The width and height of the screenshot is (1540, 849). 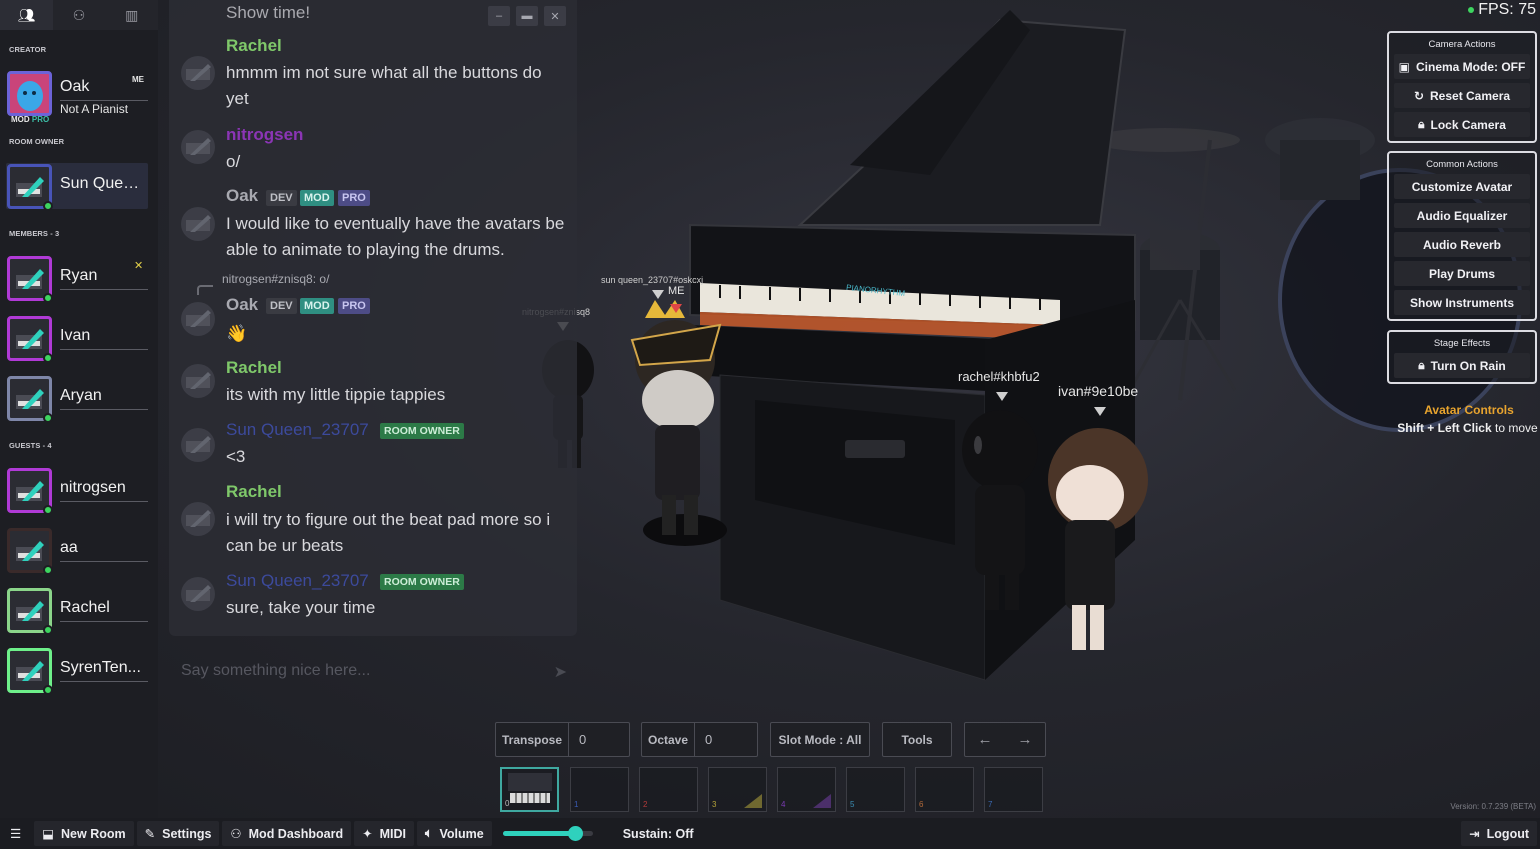 I want to click on slot-number: 6, so click(x=921, y=804).